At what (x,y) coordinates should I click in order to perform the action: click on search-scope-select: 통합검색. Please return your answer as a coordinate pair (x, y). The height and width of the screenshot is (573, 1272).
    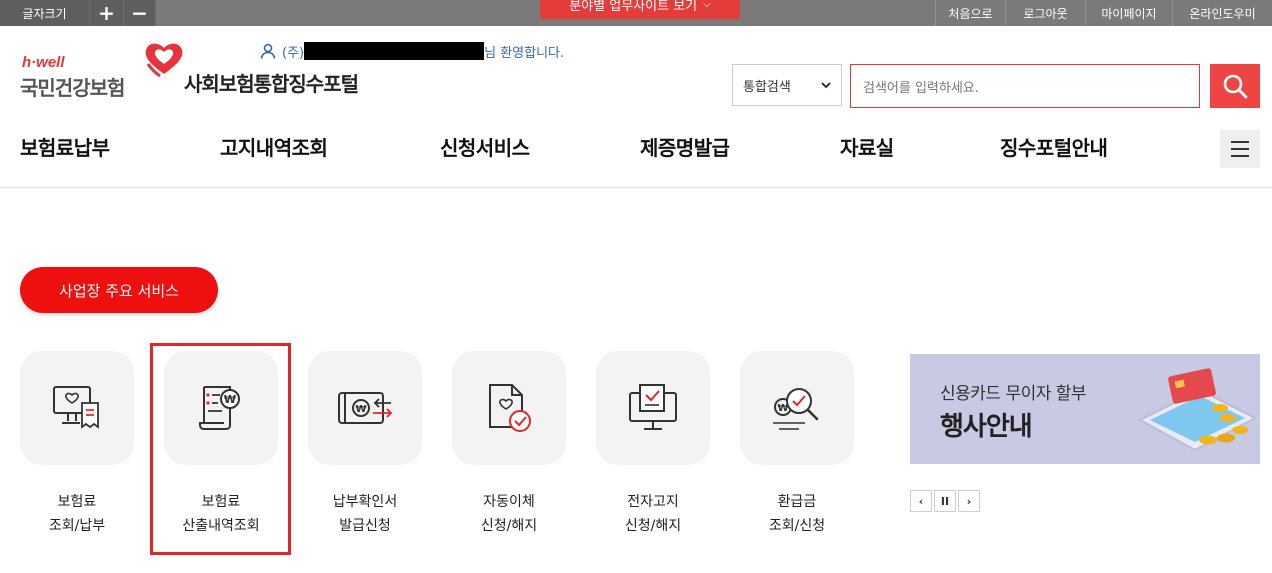
    Looking at the image, I should click on (787, 85).